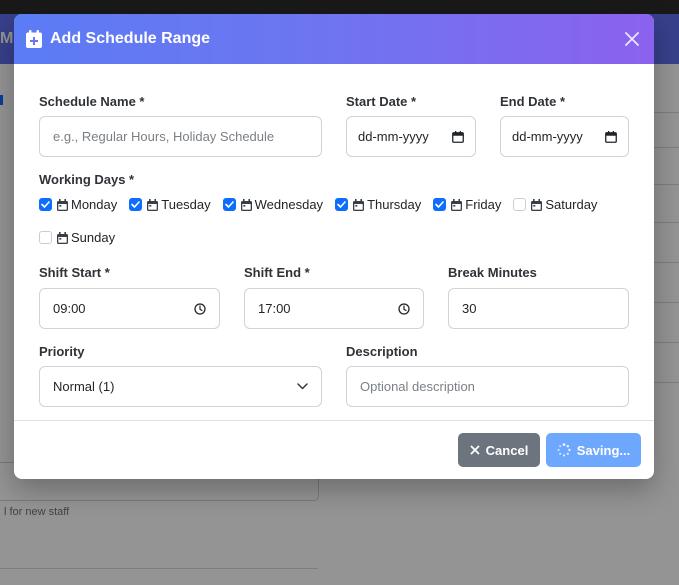 The height and width of the screenshot is (585, 679). Describe the element at coordinates (492, 272) in the screenshot. I see `break-minutes-label: Break Minutes` at that location.